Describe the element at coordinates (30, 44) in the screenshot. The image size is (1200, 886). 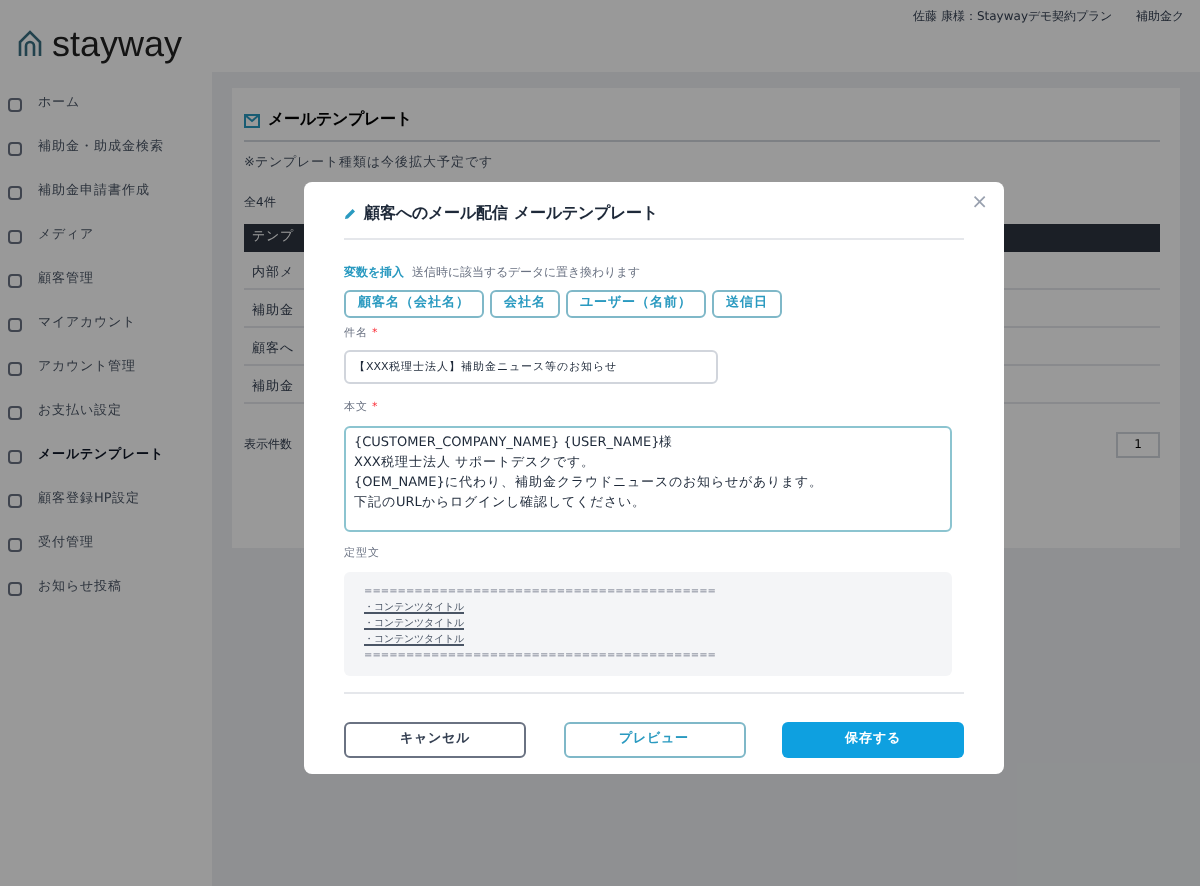
I see `house-logo-icon` at that location.